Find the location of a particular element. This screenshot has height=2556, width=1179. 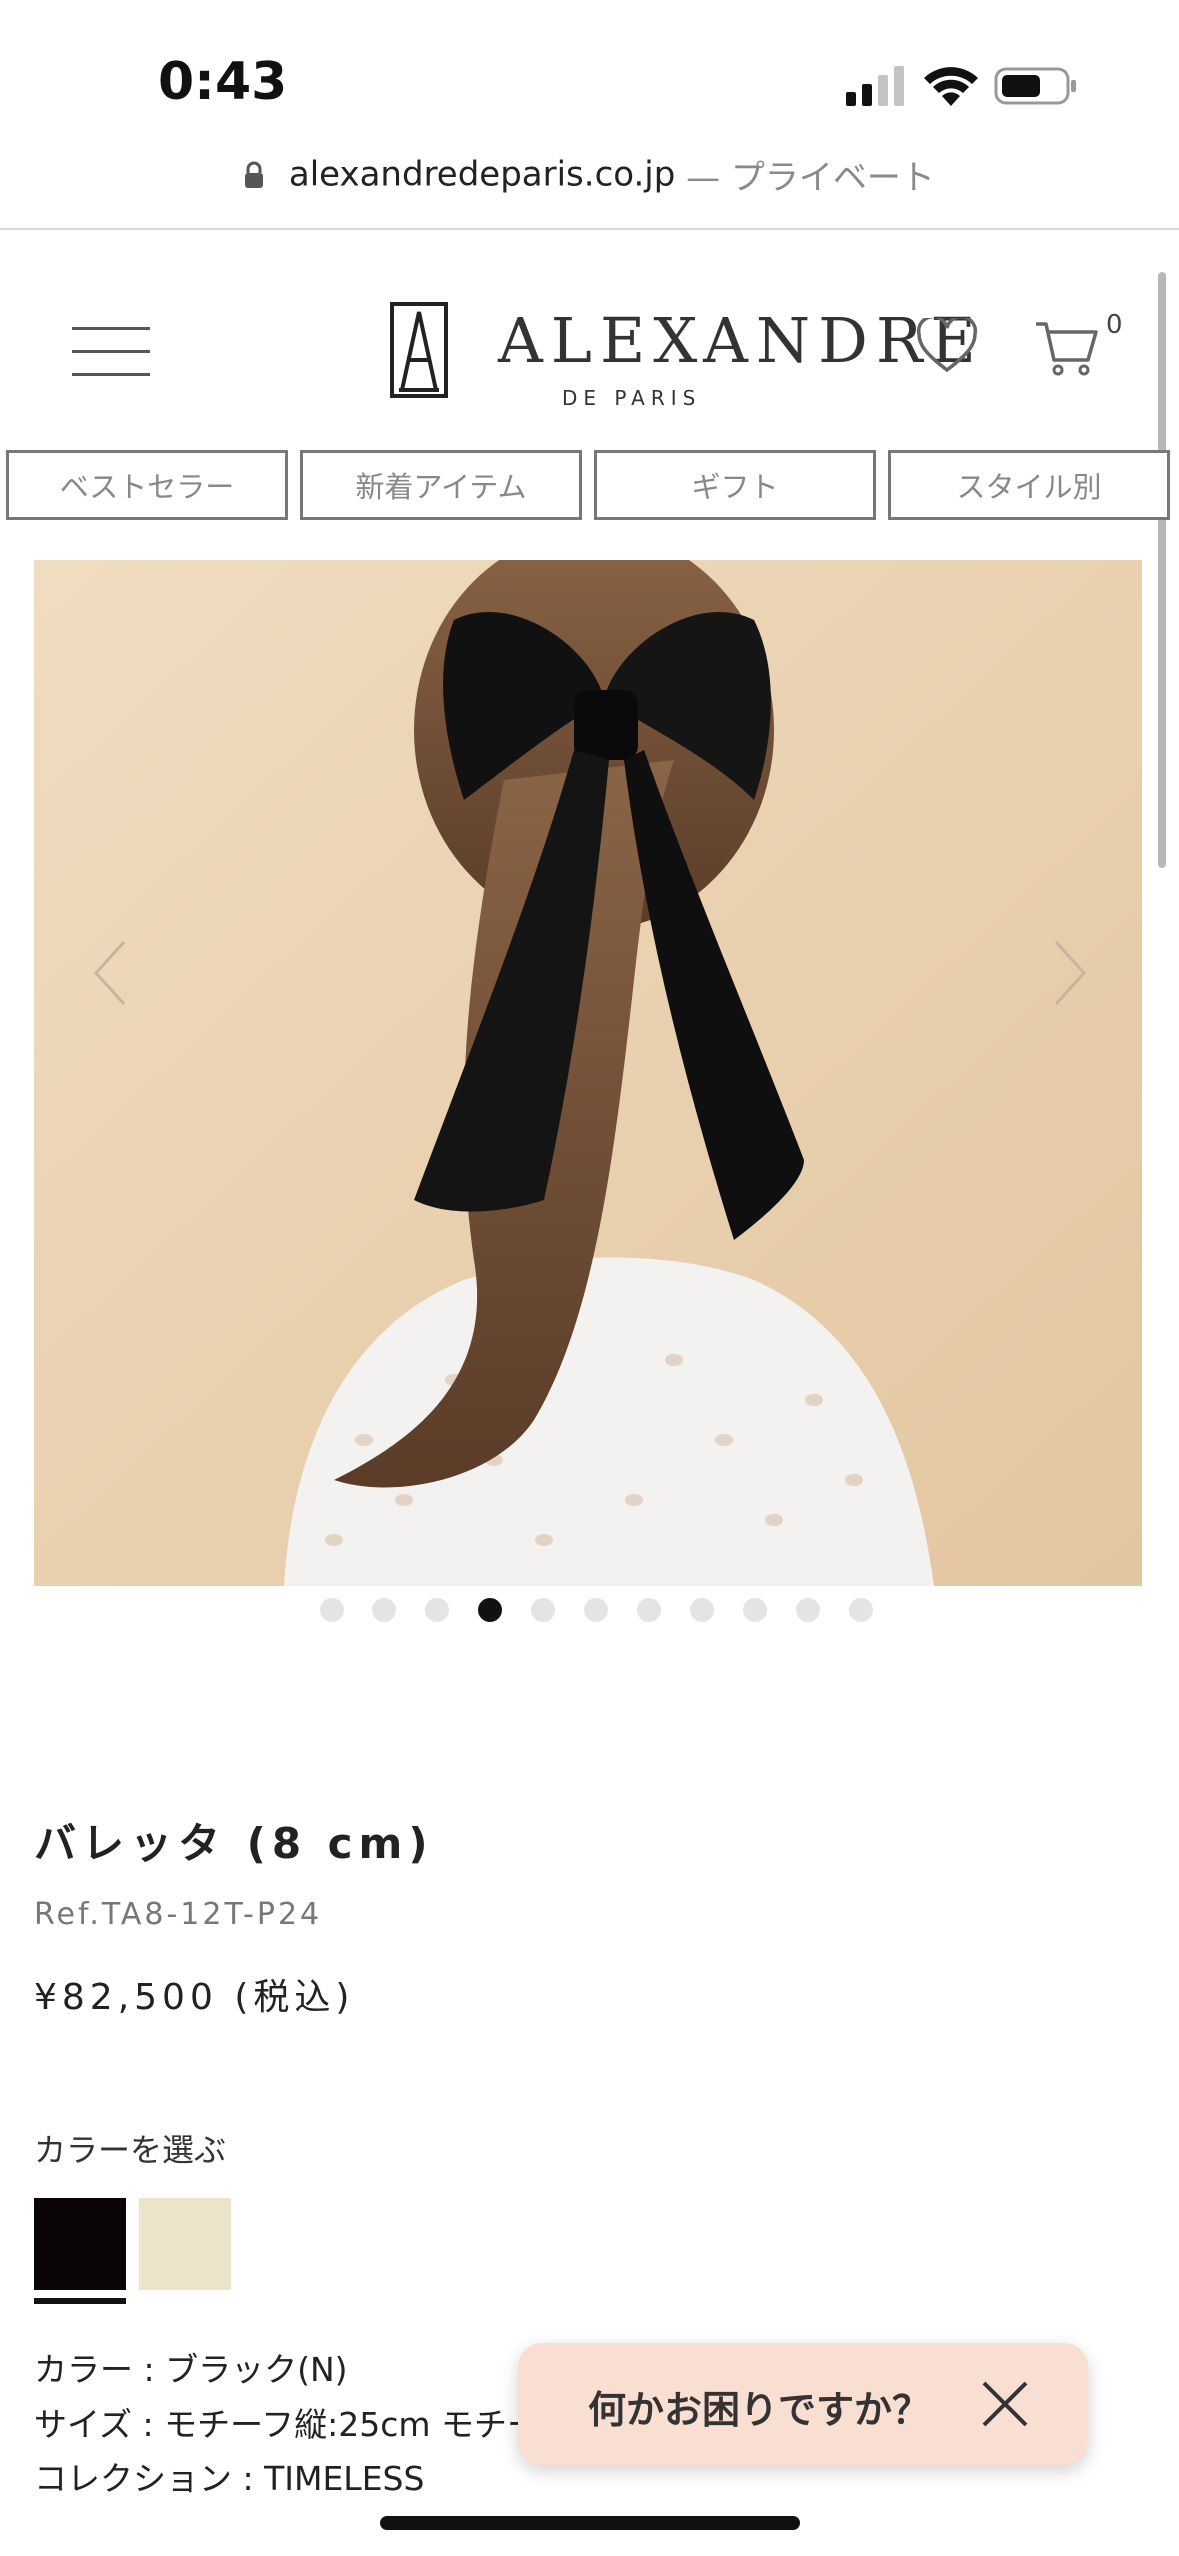

site-header: ALEXANDRE DE PARIS 0 is located at coordinates (589, 337).